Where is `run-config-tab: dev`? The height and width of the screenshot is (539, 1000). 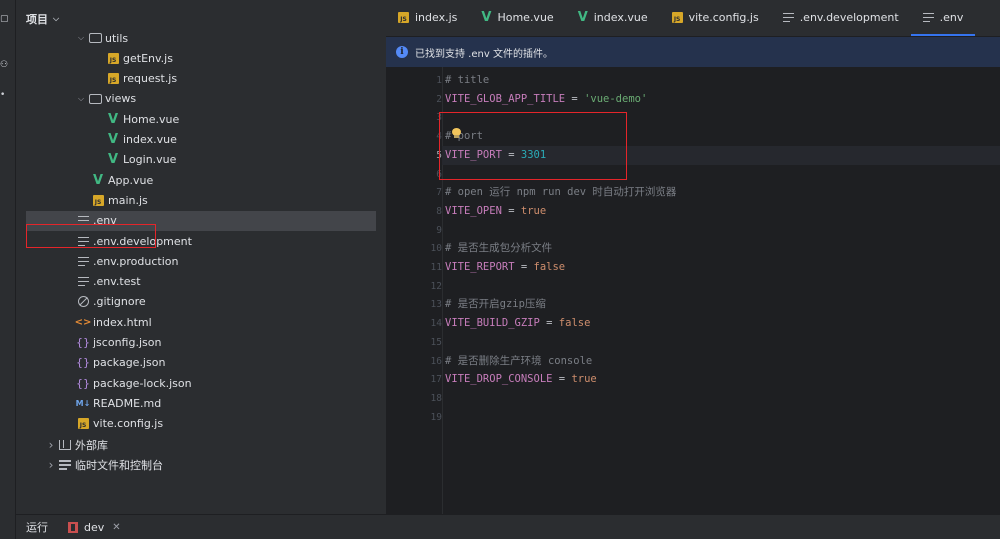 run-config-tab: dev is located at coordinates (94, 527).